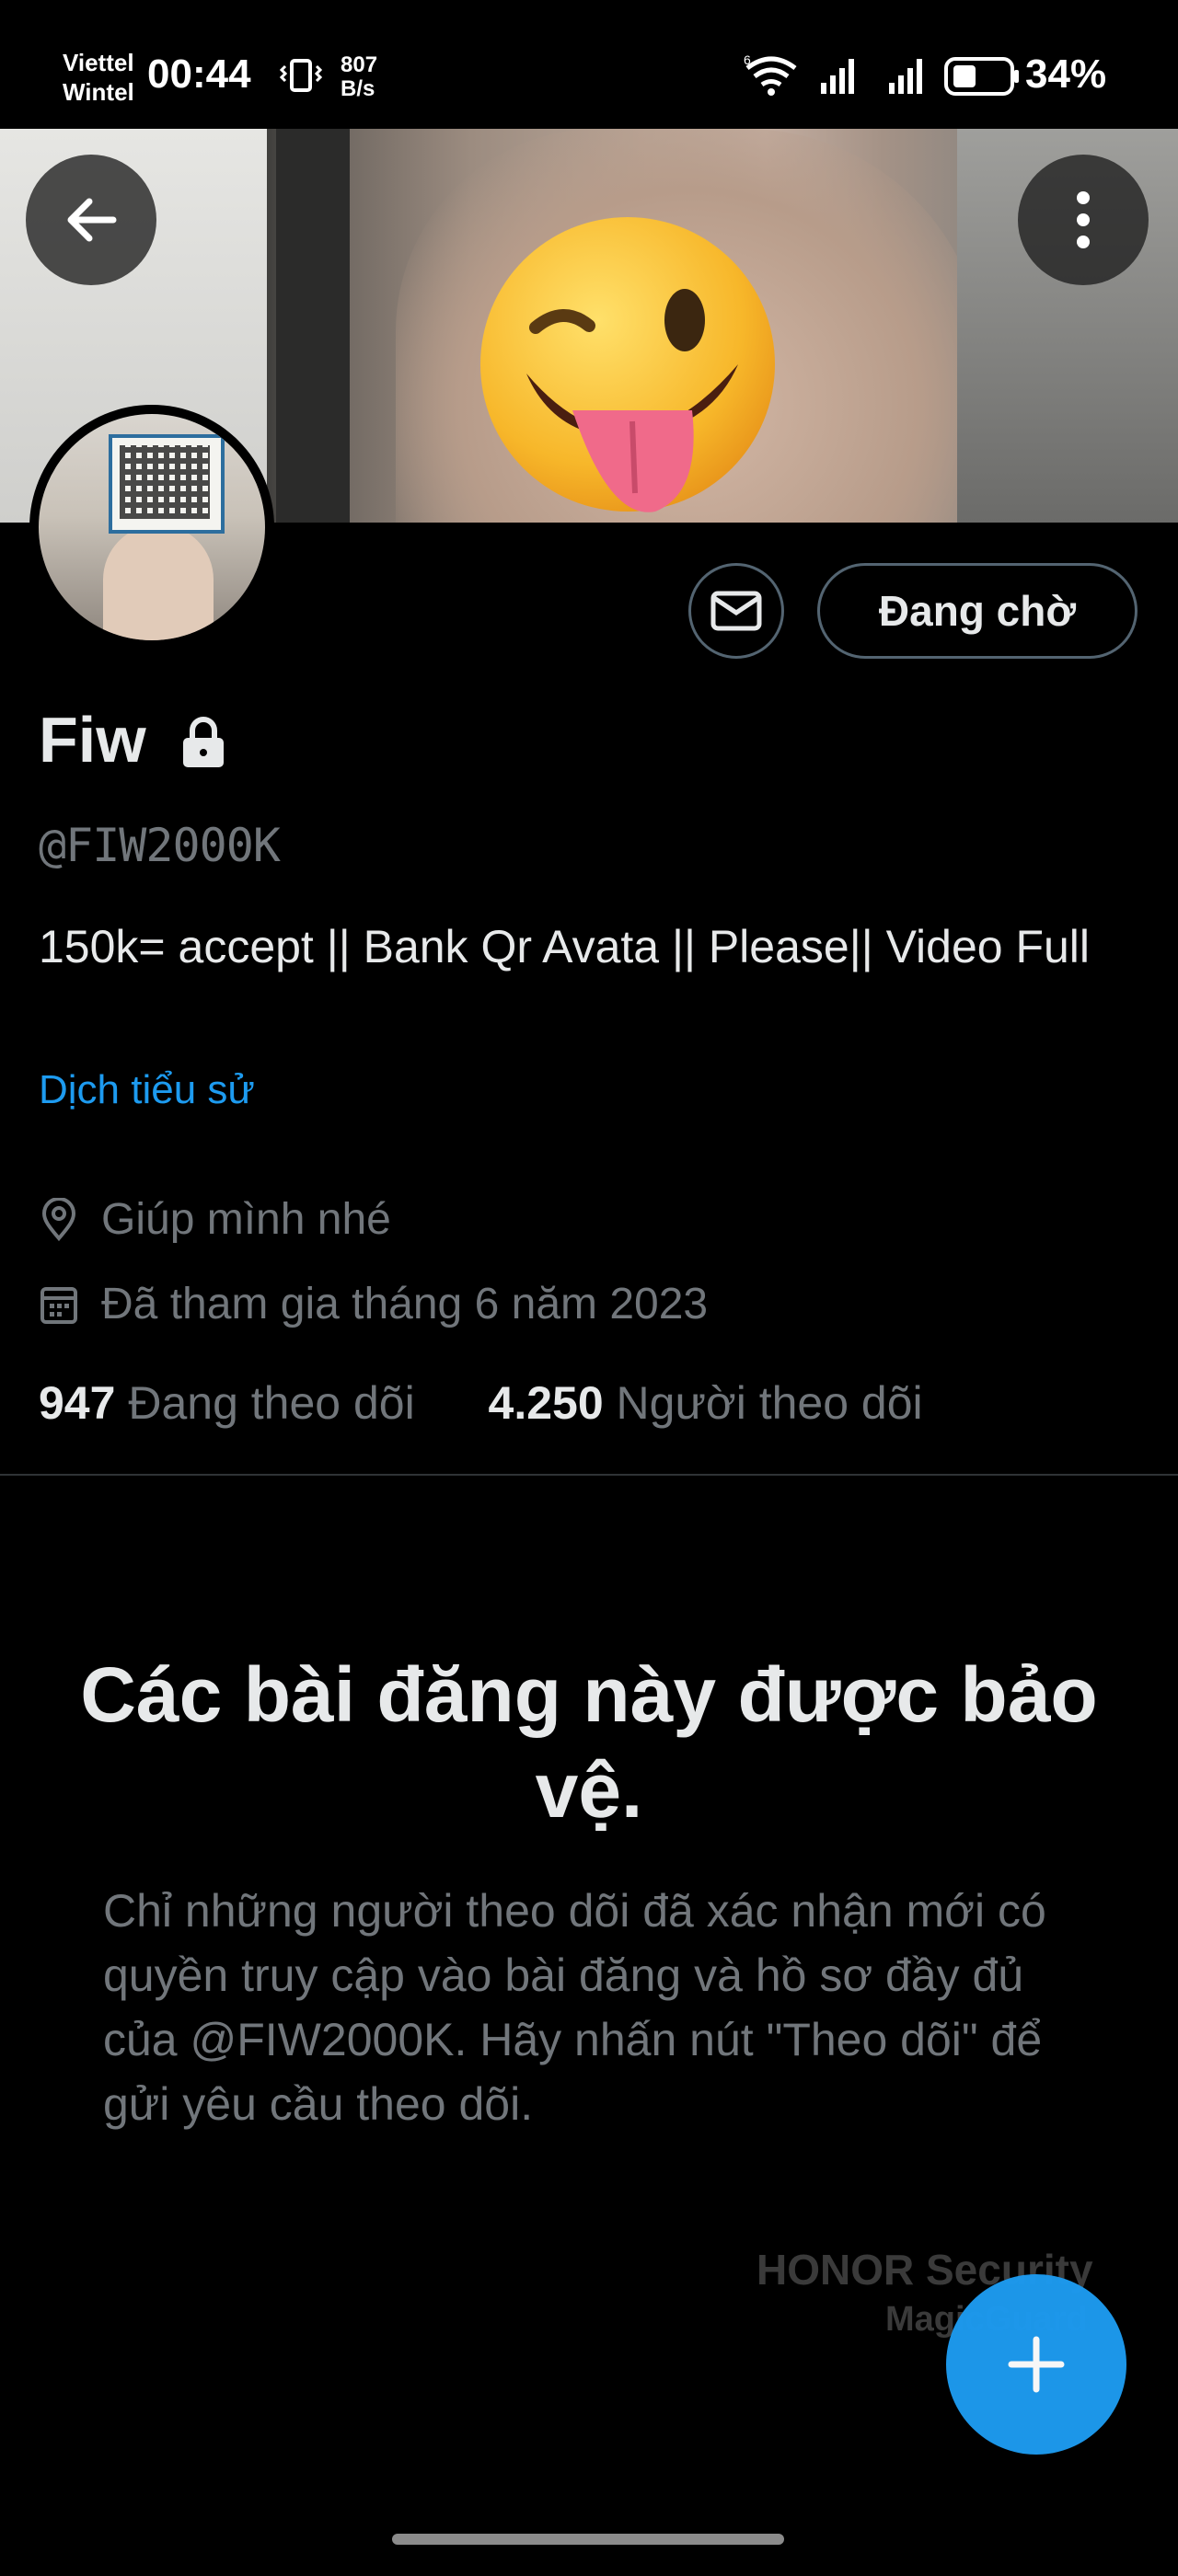 Image resolution: width=1178 pixels, height=2576 pixels. I want to click on vibrate-icon, so click(301, 75).